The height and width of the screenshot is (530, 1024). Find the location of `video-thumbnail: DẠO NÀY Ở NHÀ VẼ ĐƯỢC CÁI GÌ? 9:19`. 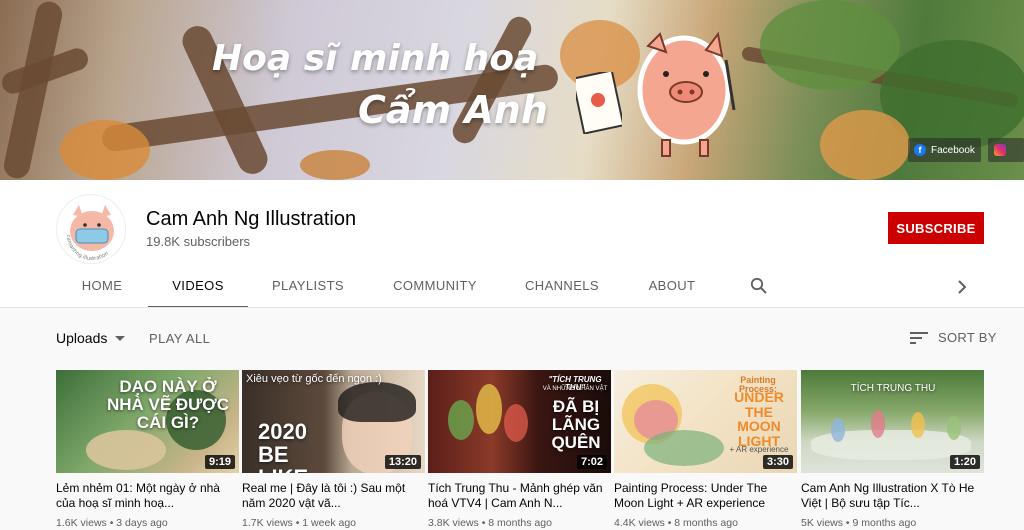

video-thumbnail: DẠO NÀY Ở NHÀ VẼ ĐƯỢC CÁI GÌ? 9:19 is located at coordinates (147, 421).